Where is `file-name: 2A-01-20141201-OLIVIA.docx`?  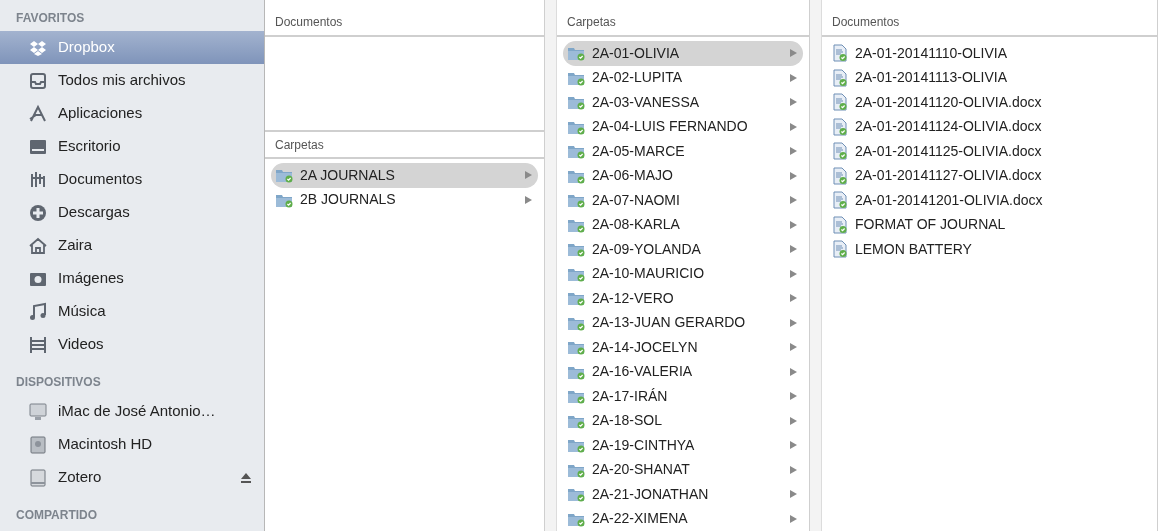 file-name: 2A-01-20141201-OLIVIA.docx is located at coordinates (949, 200).